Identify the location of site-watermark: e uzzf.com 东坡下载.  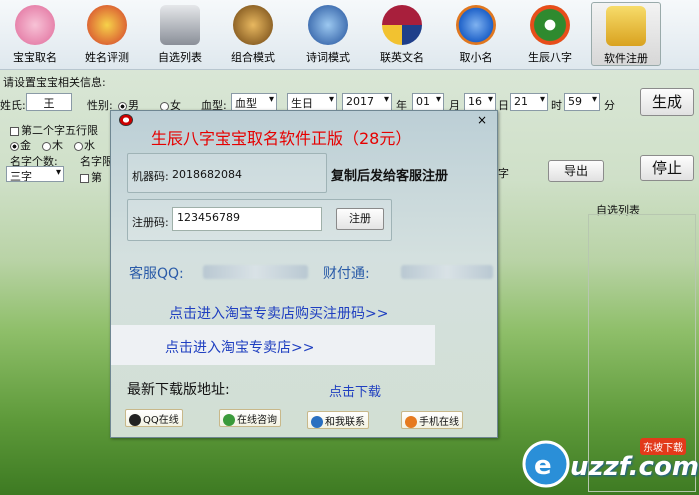
(605, 461).